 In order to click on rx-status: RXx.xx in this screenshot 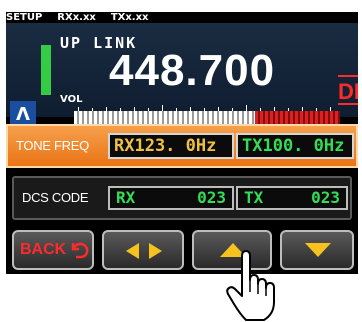, I will do `click(76, 17)`.